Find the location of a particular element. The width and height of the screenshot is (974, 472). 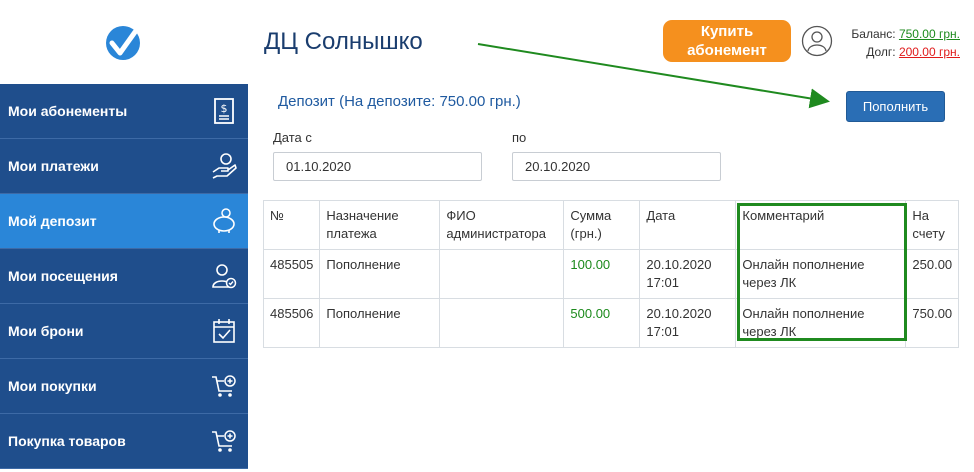

sidebar-item-label: Мои посещения is located at coordinates (63, 276).